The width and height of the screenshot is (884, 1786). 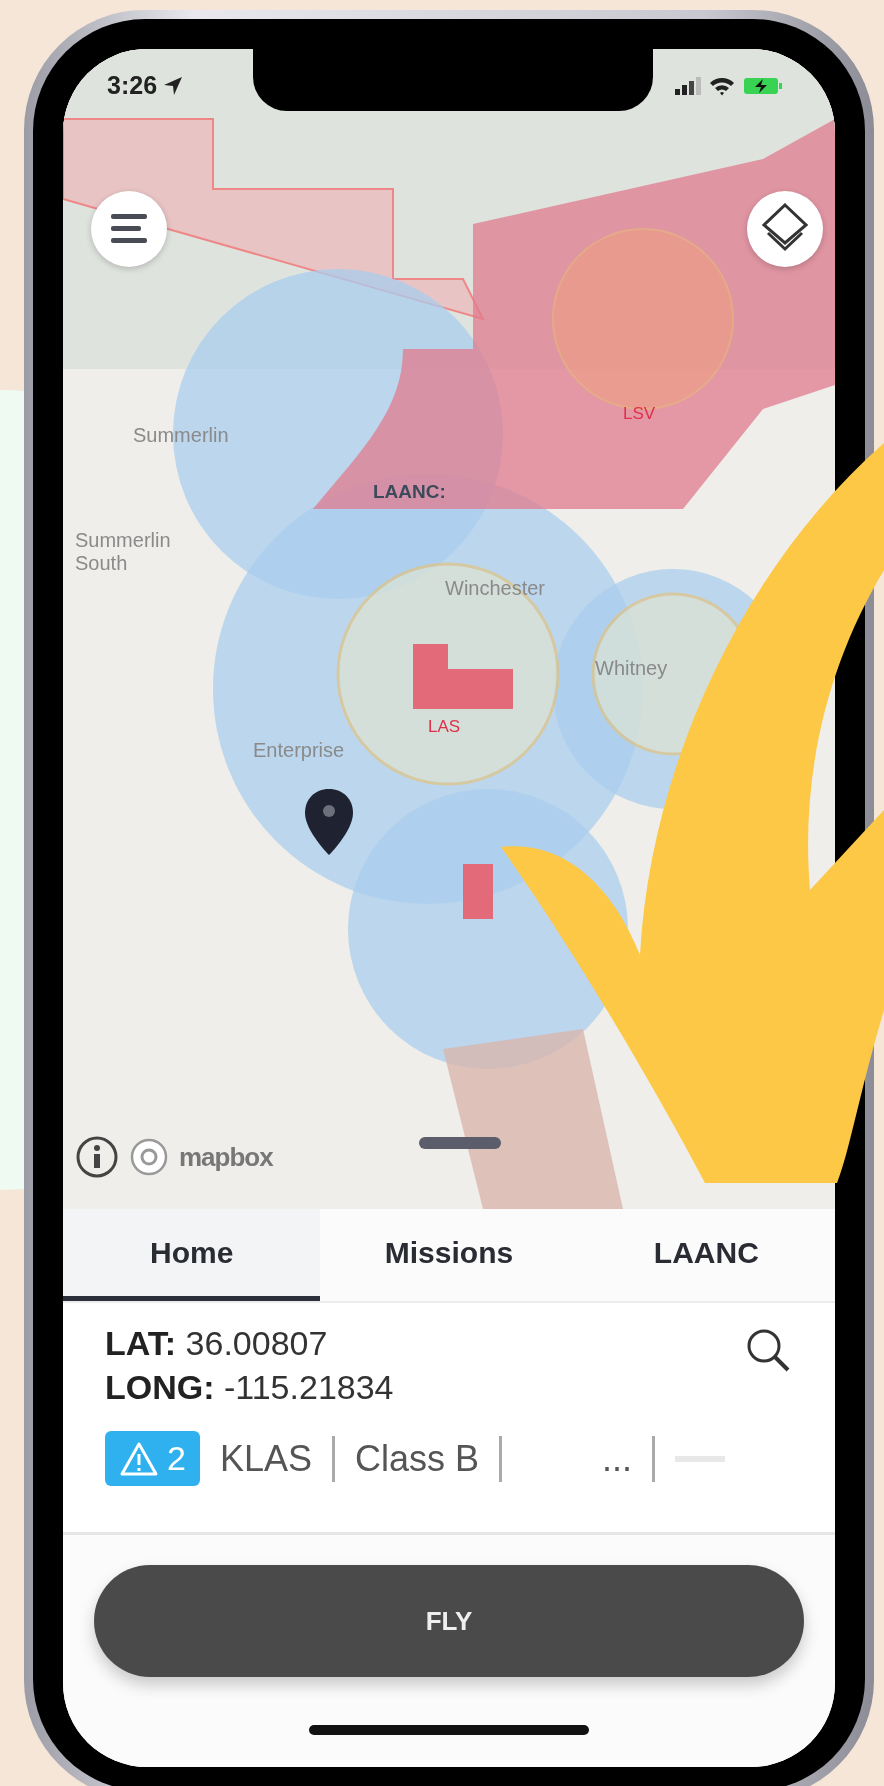 What do you see at coordinates (688, 85) in the screenshot?
I see `signal-icon` at bounding box center [688, 85].